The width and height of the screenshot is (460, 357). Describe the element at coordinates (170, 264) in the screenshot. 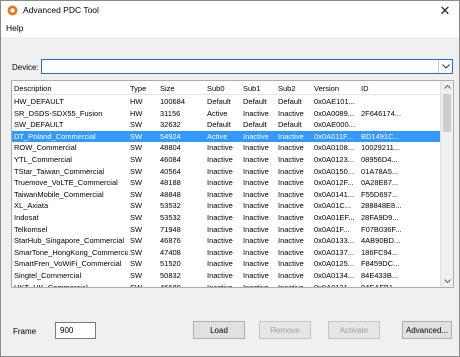

I see `cell-size: 51520` at that location.